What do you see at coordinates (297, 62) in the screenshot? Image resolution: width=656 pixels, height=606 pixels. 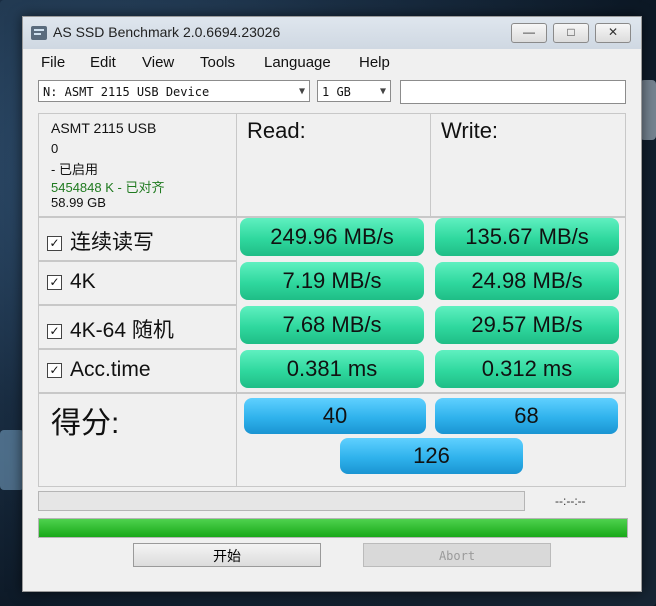 I see `menu-language: Language` at bounding box center [297, 62].